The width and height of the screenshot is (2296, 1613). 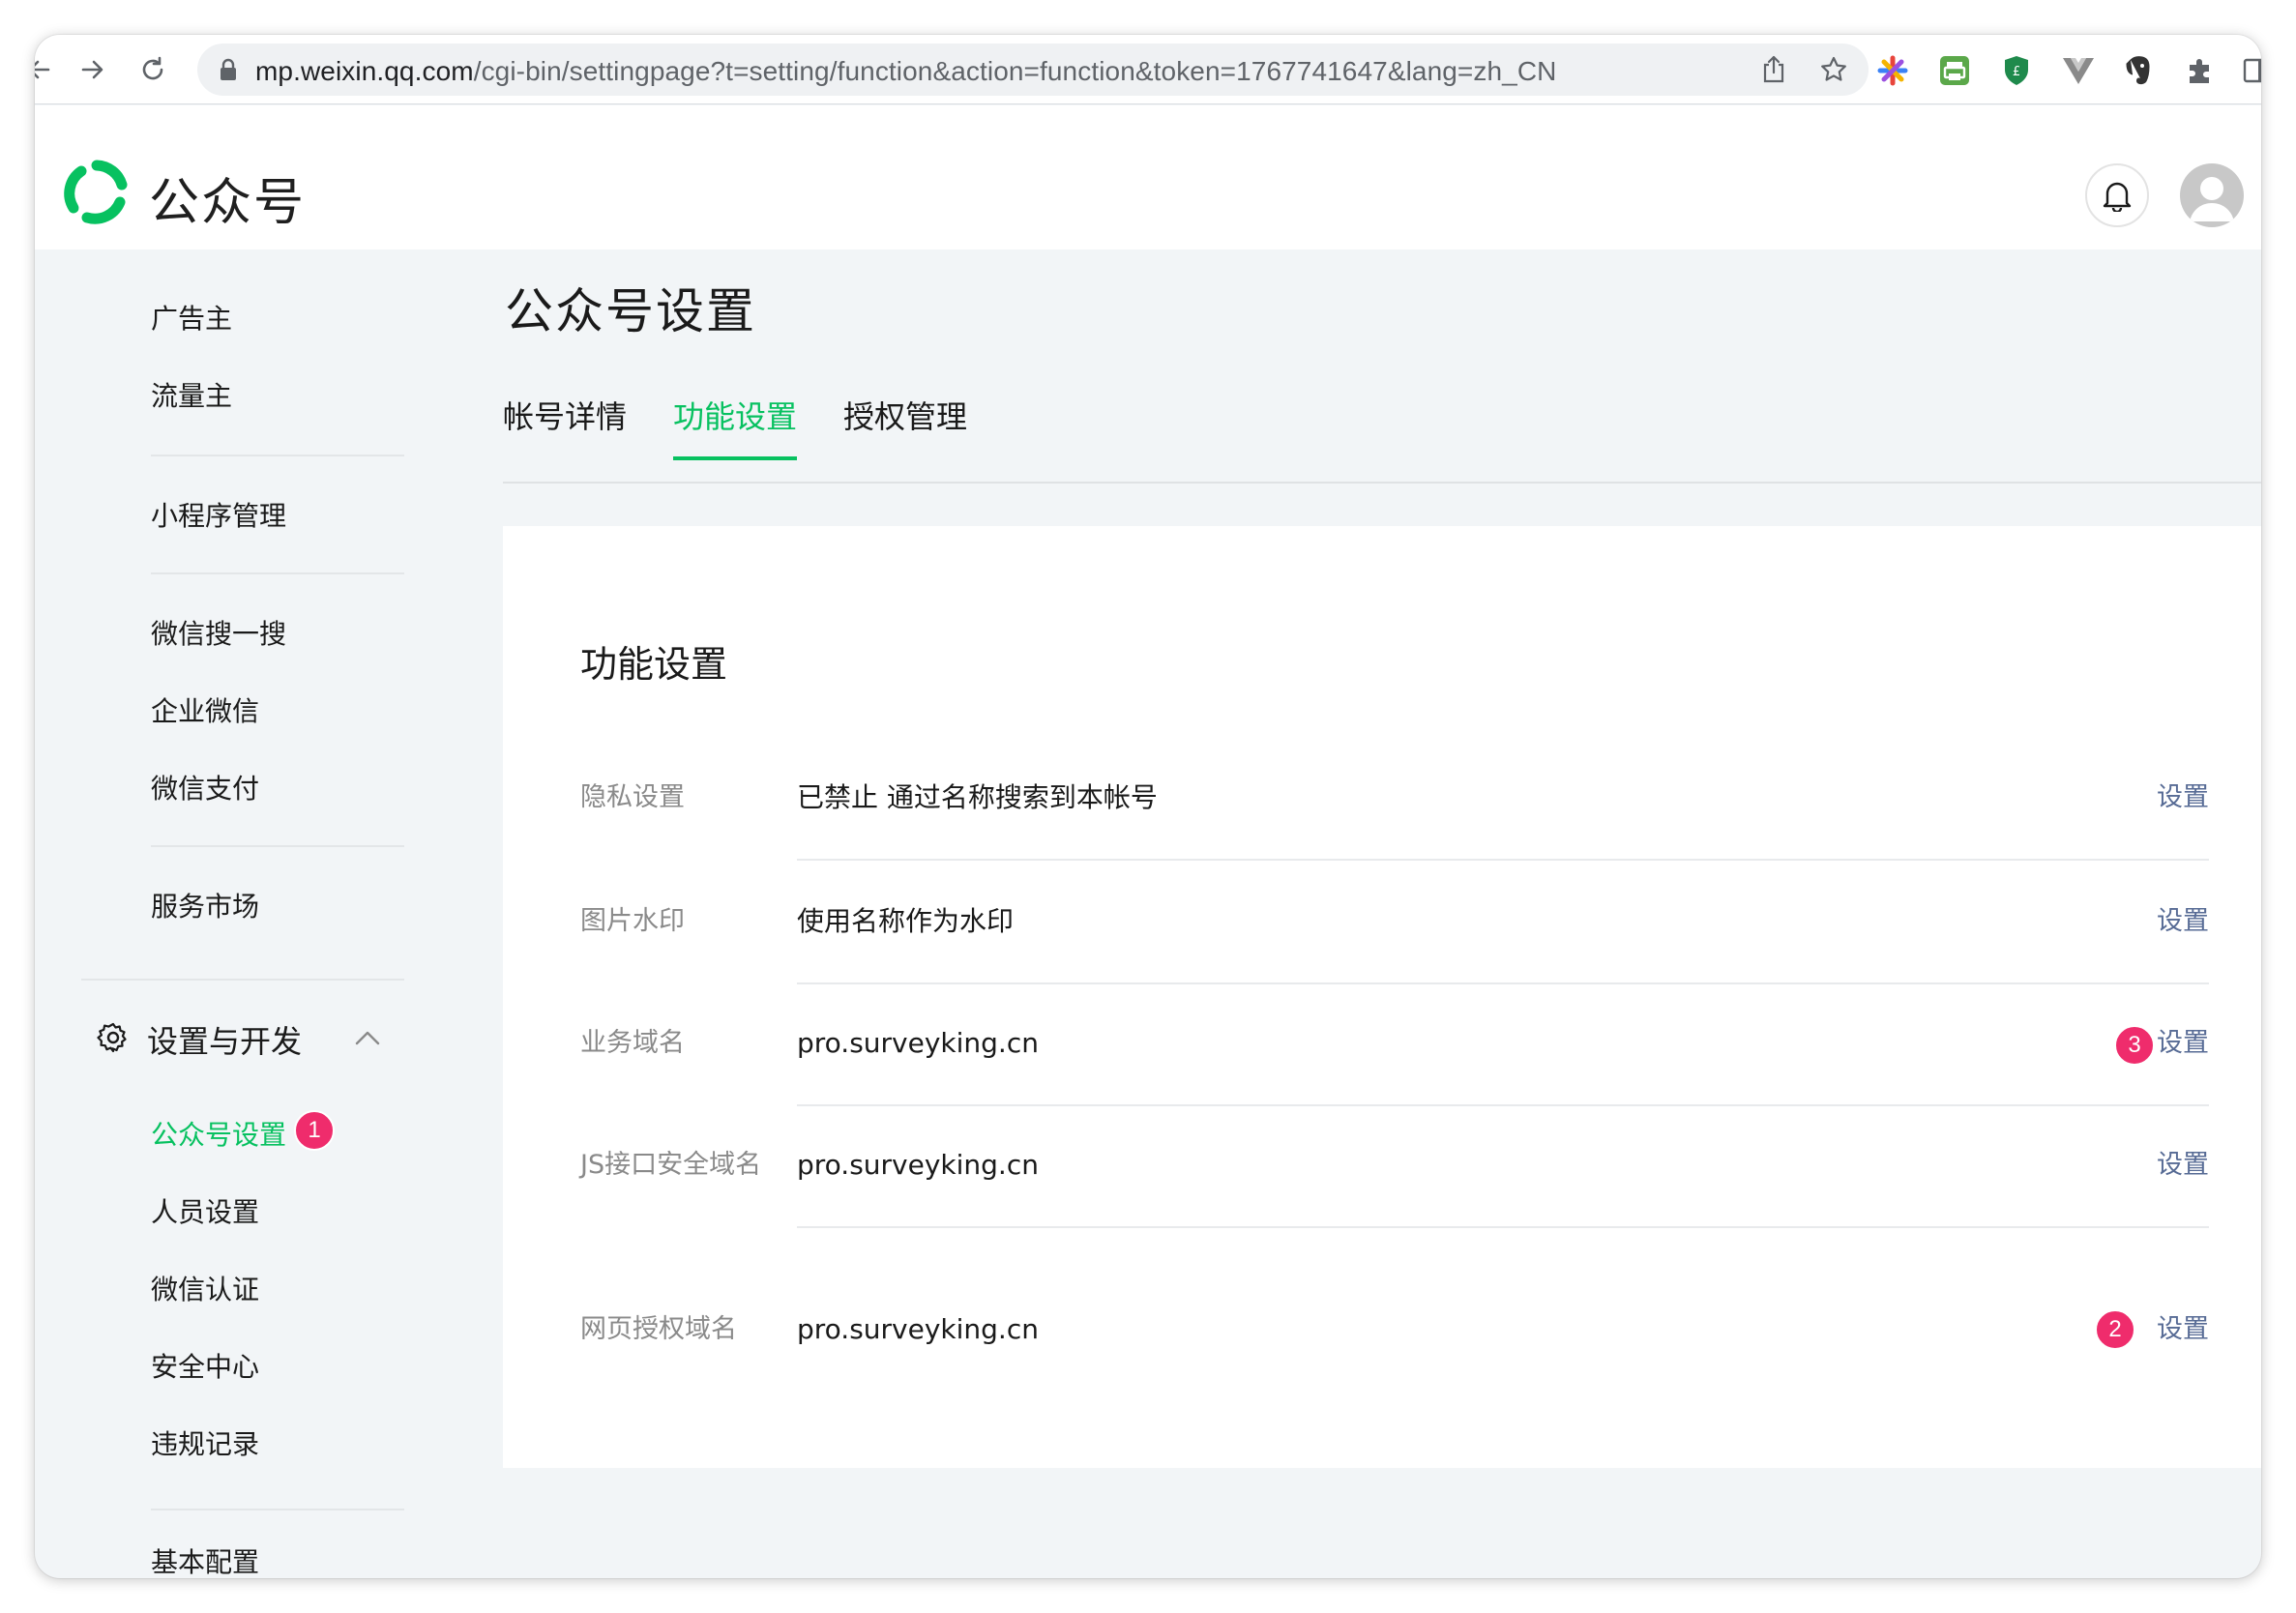 What do you see at coordinates (228, 72) in the screenshot?
I see `lock-icon` at bounding box center [228, 72].